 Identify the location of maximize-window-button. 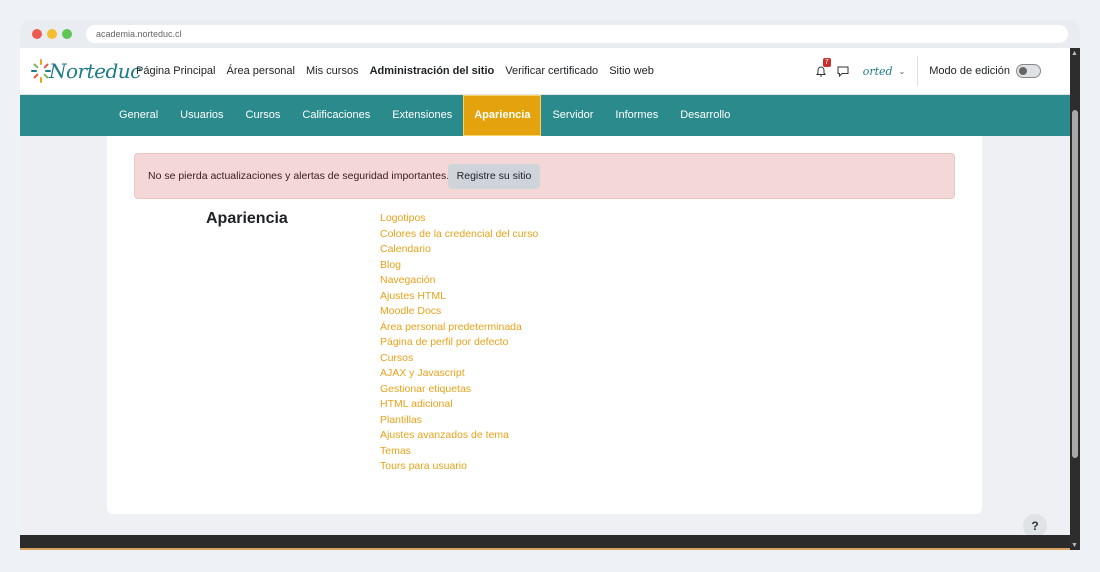
(67, 34).